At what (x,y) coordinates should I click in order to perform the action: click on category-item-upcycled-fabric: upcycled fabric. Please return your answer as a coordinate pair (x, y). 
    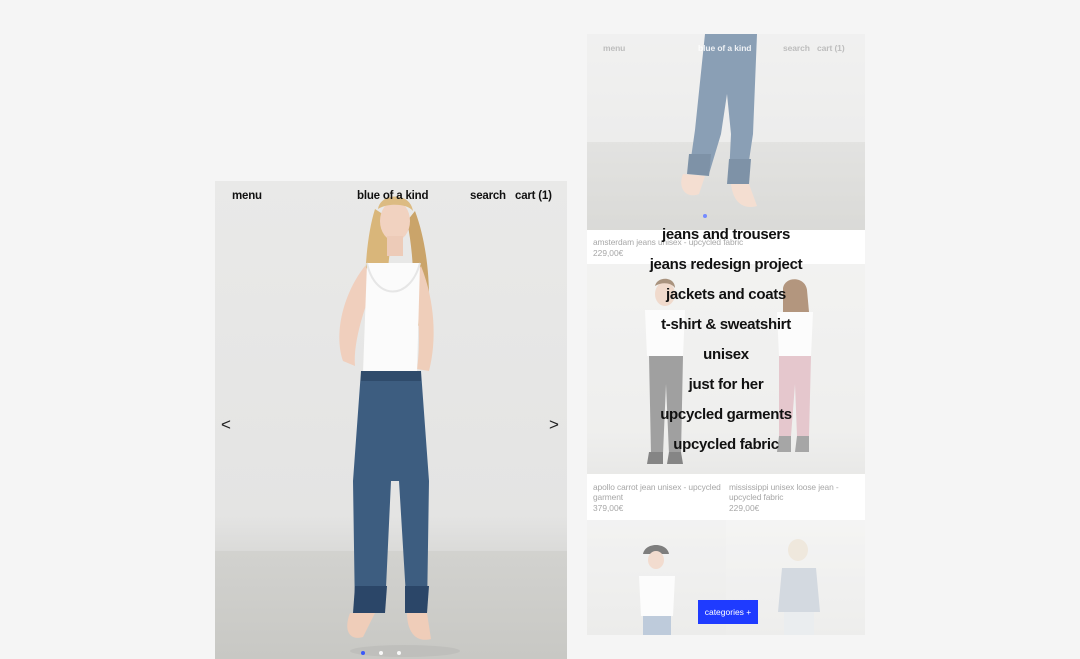
    Looking at the image, I should click on (726, 449).